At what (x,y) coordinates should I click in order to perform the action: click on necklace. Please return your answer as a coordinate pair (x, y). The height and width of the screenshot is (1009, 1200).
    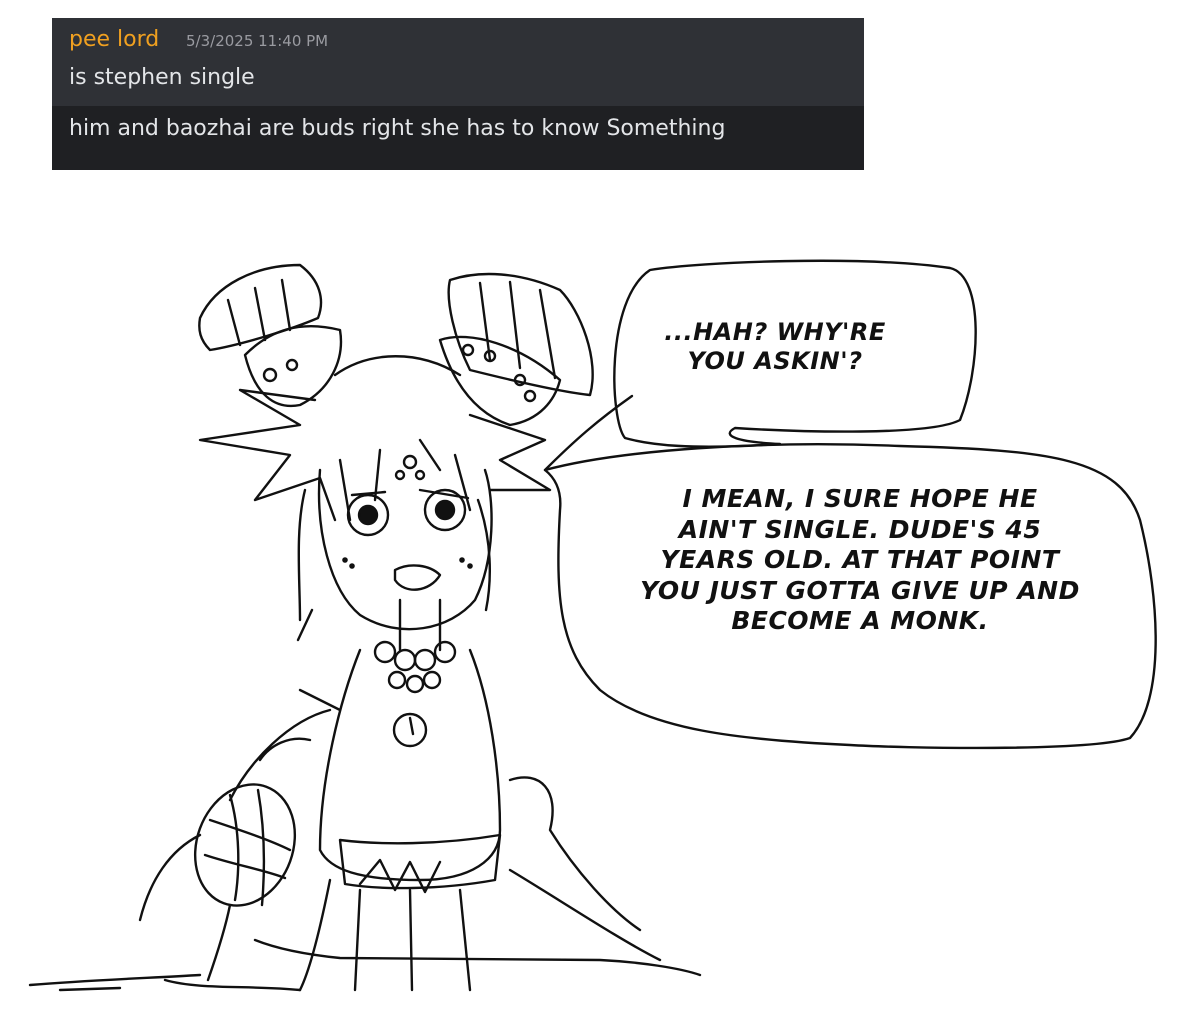
    Looking at the image, I should click on (415, 667).